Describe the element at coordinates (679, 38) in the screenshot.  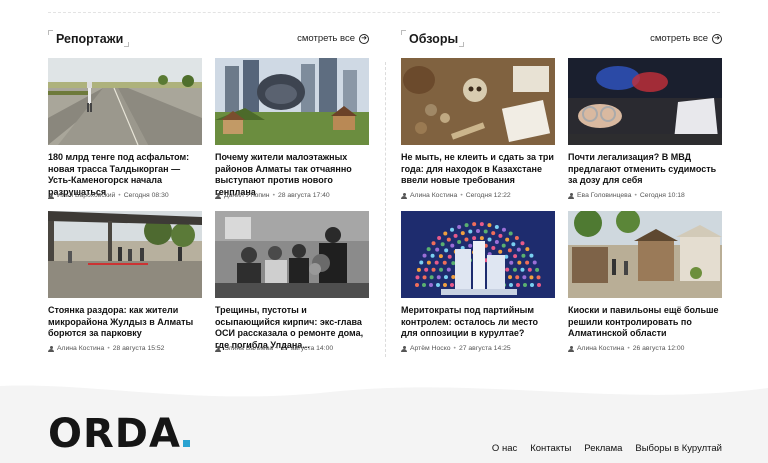
I see `see-all-label: смотреть все` at that location.